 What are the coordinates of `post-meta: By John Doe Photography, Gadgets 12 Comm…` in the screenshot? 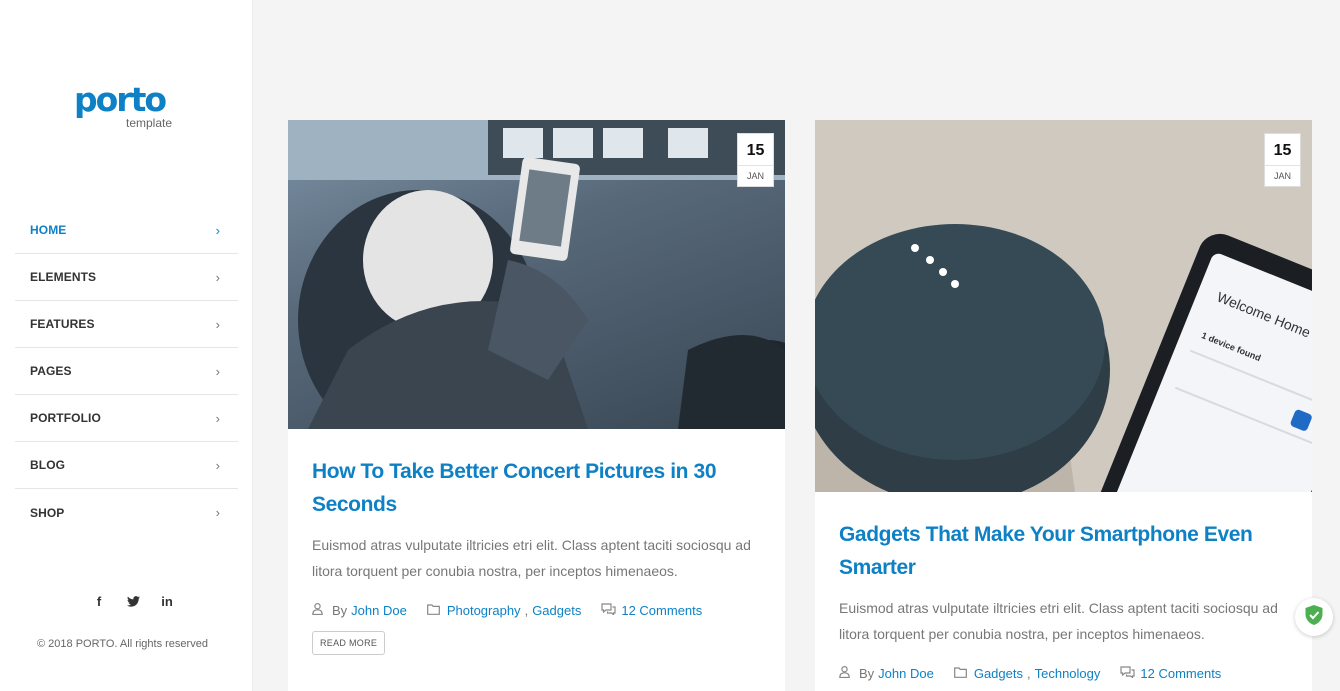 It's located at (536, 610).